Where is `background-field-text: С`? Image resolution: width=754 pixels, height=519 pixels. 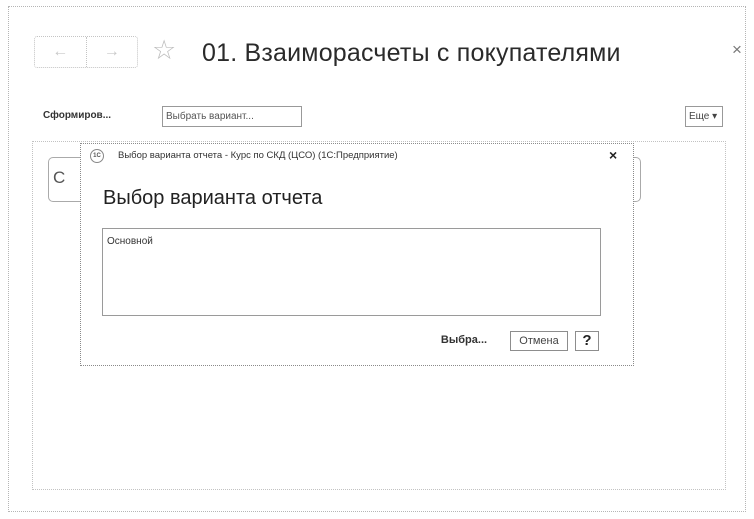 background-field-text: С is located at coordinates (59, 177).